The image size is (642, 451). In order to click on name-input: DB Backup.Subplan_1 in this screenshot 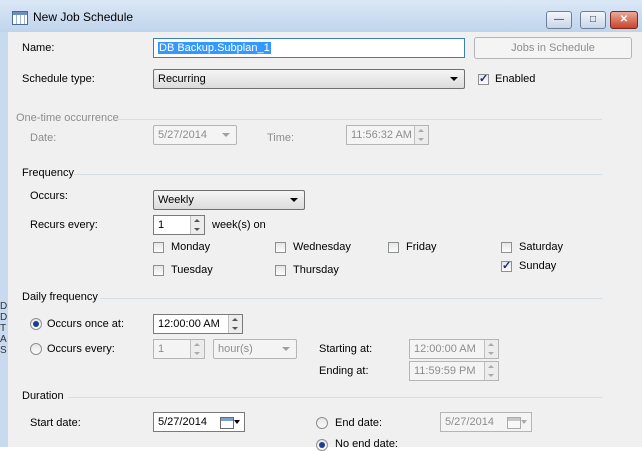, I will do `click(309, 48)`.